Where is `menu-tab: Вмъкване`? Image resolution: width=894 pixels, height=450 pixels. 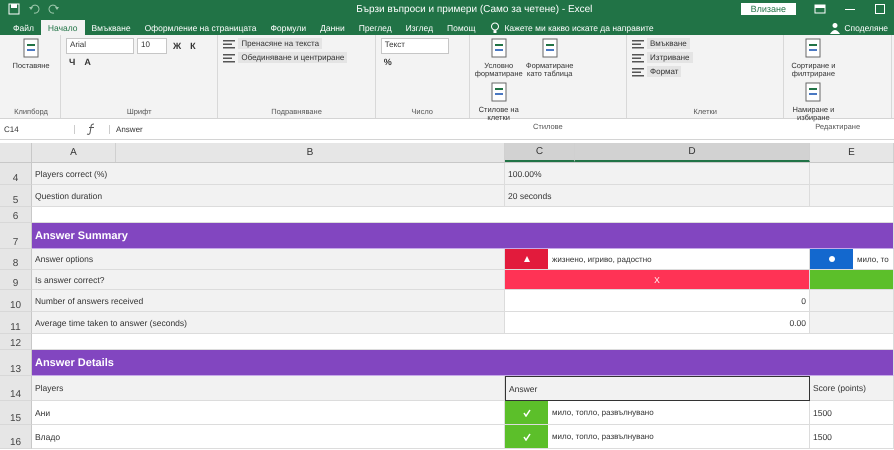
menu-tab: Вмъкване is located at coordinates (111, 27).